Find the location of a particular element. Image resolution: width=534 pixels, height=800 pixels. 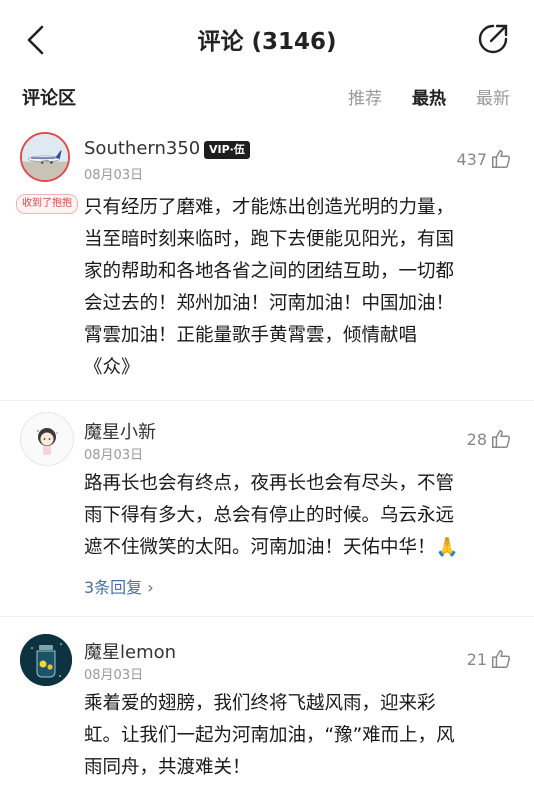

comment-line: 乘着爱的翅膀，我们终将飞越风雨，迎来彩 is located at coordinates (260, 703).